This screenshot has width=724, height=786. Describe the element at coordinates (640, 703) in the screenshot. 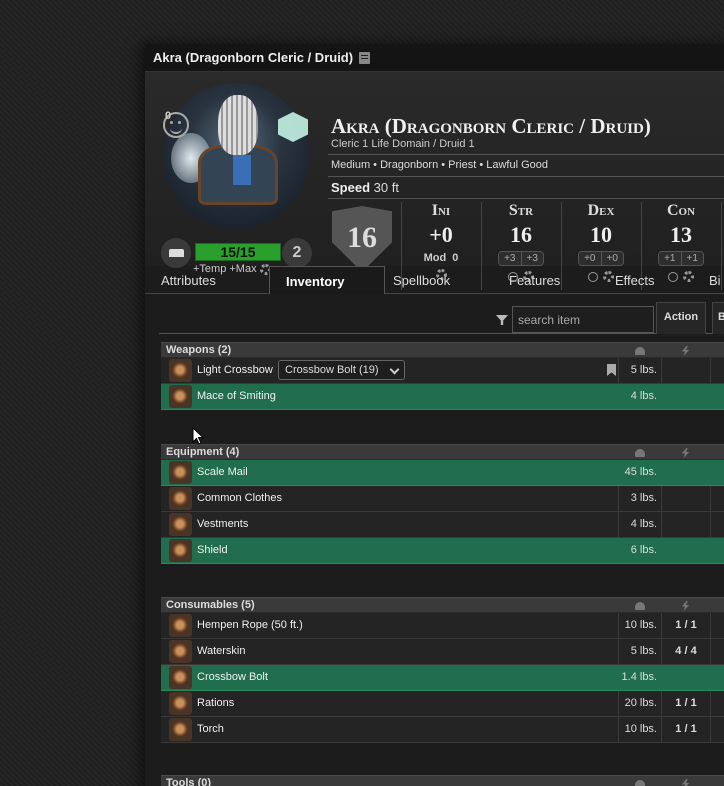

I see `item-weight: 20 lbs.` at that location.